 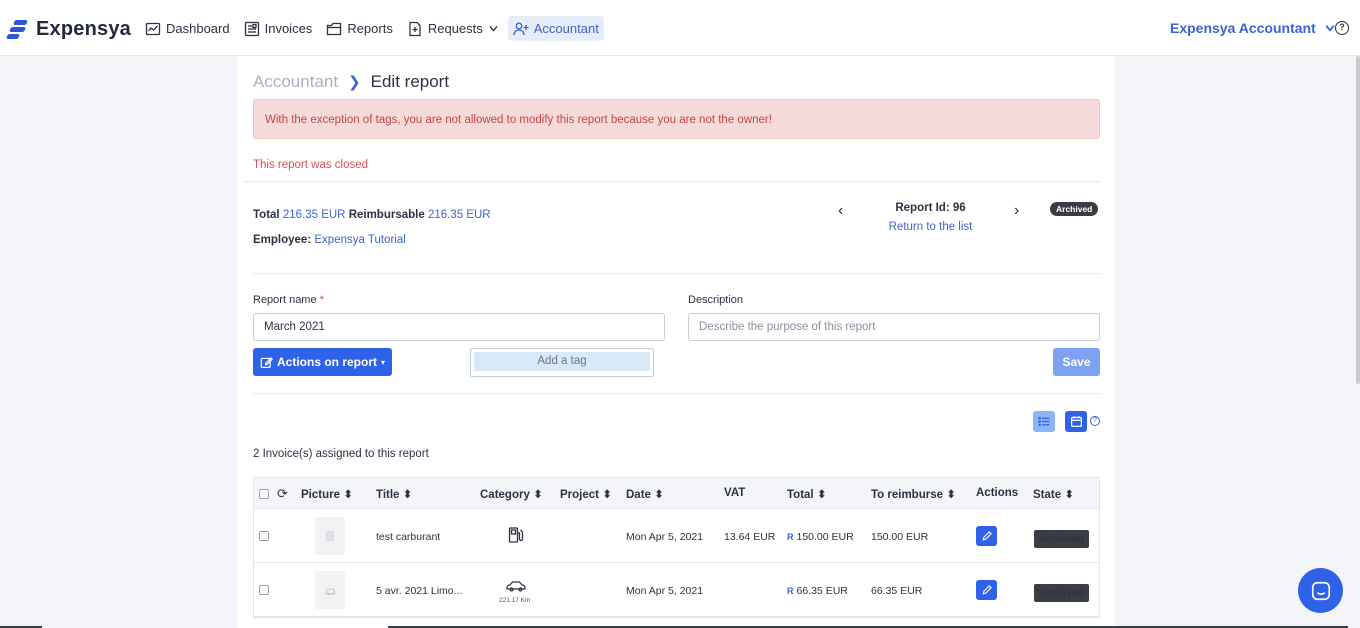 I want to click on actions-on-report-label: Actions on report, so click(x=326, y=362).